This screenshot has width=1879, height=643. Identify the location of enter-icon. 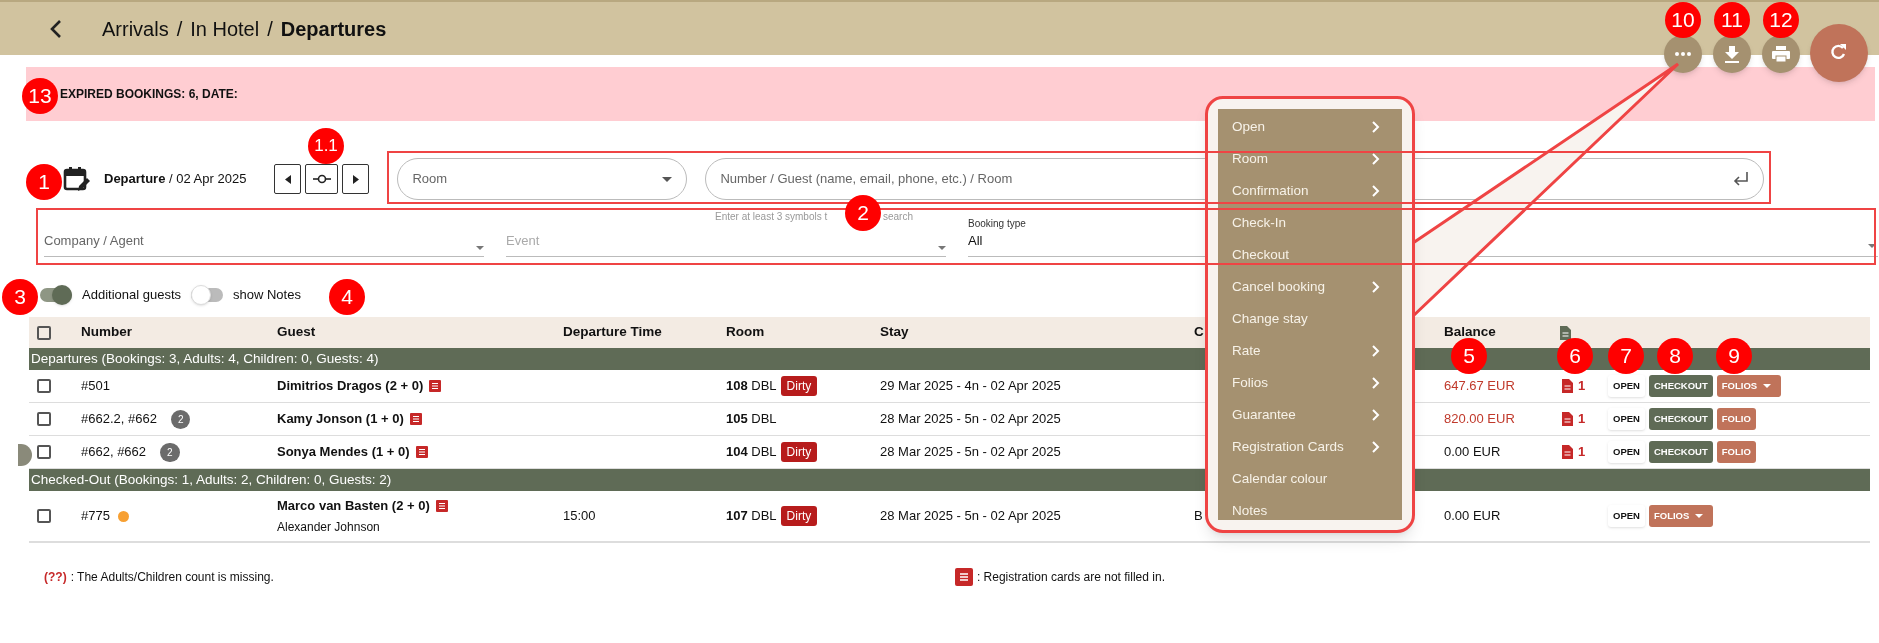
(1741, 179).